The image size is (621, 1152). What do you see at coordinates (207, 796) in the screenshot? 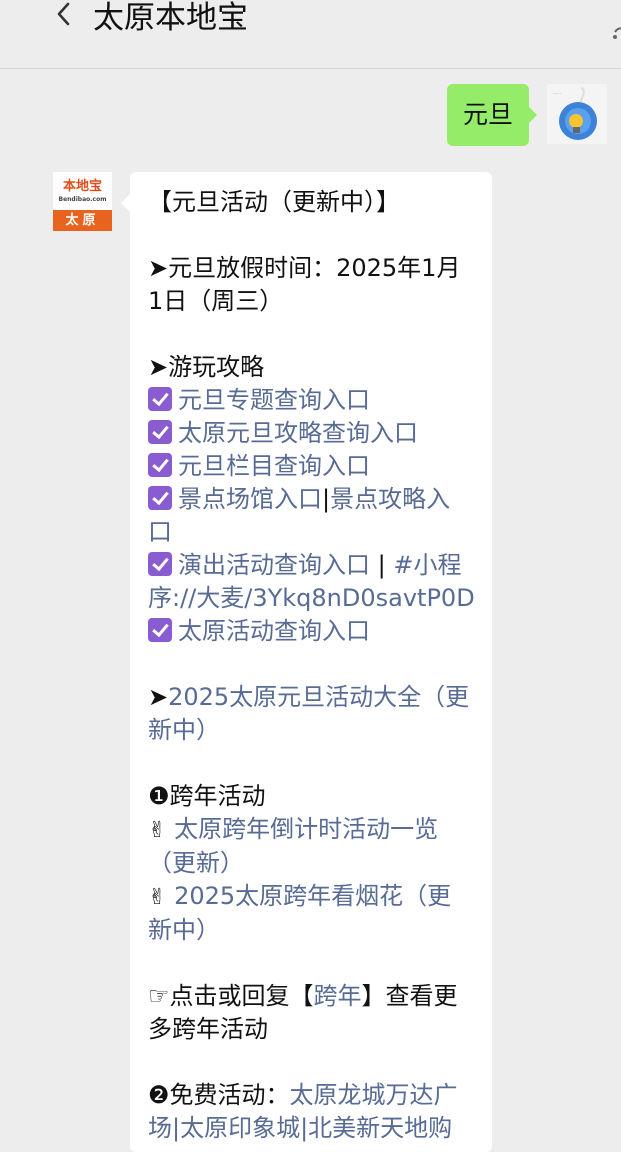
I see `kuanian-title: ❶跨年活动` at bounding box center [207, 796].